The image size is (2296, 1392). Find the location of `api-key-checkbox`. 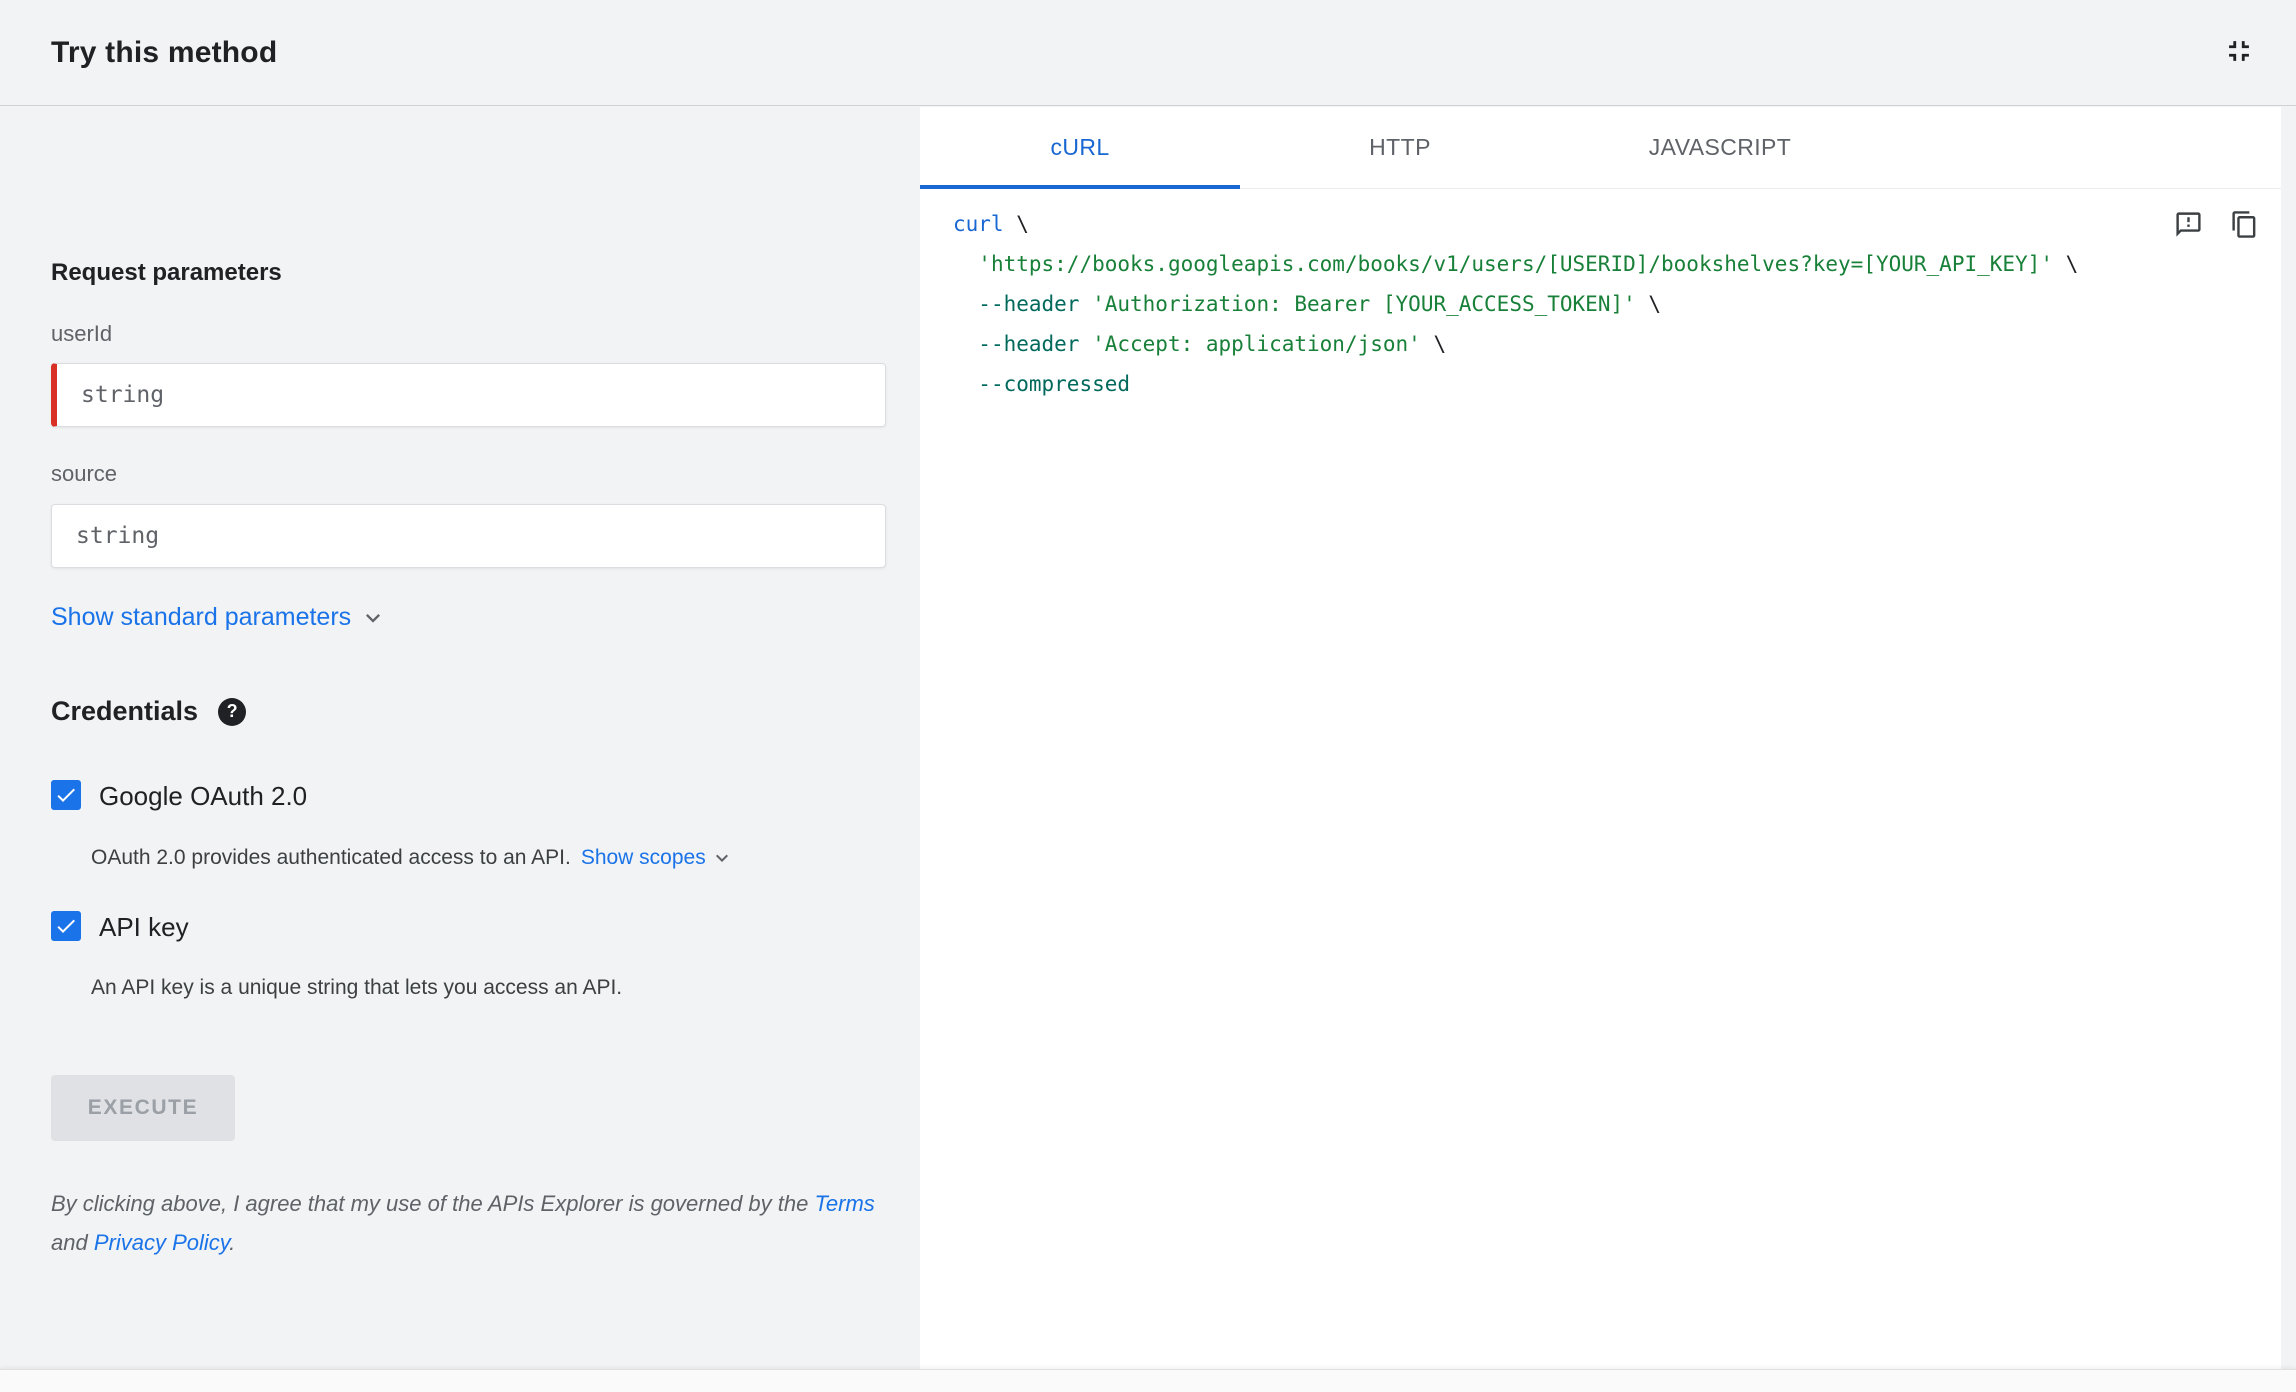

api-key-checkbox is located at coordinates (66, 926).